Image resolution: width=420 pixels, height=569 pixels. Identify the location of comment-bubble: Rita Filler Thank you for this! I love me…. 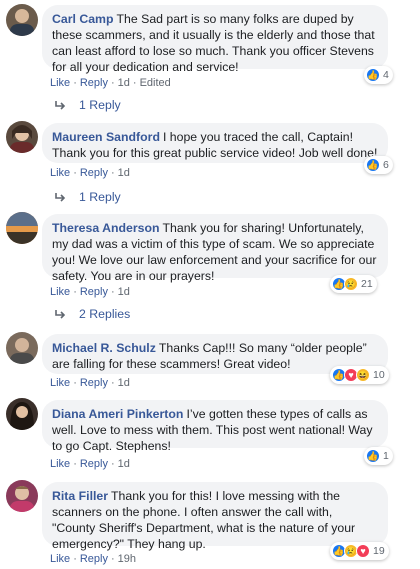
(215, 516).